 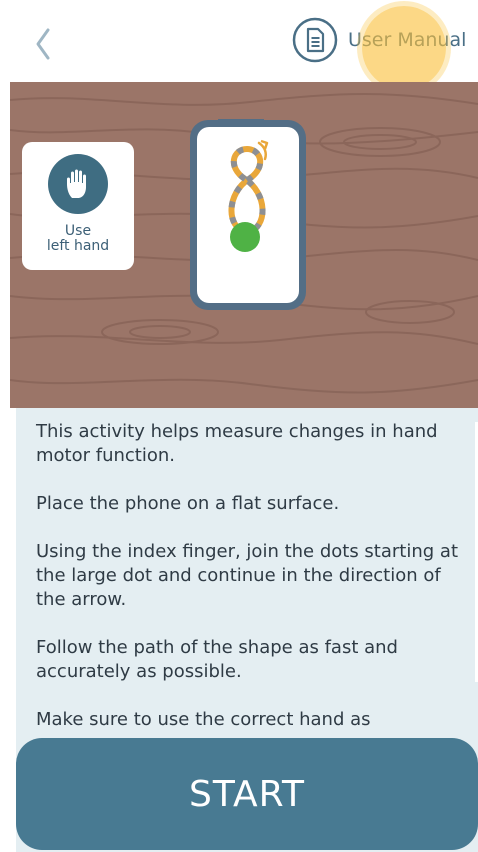 I want to click on user-manual-button: User Manual, so click(x=379, y=40).